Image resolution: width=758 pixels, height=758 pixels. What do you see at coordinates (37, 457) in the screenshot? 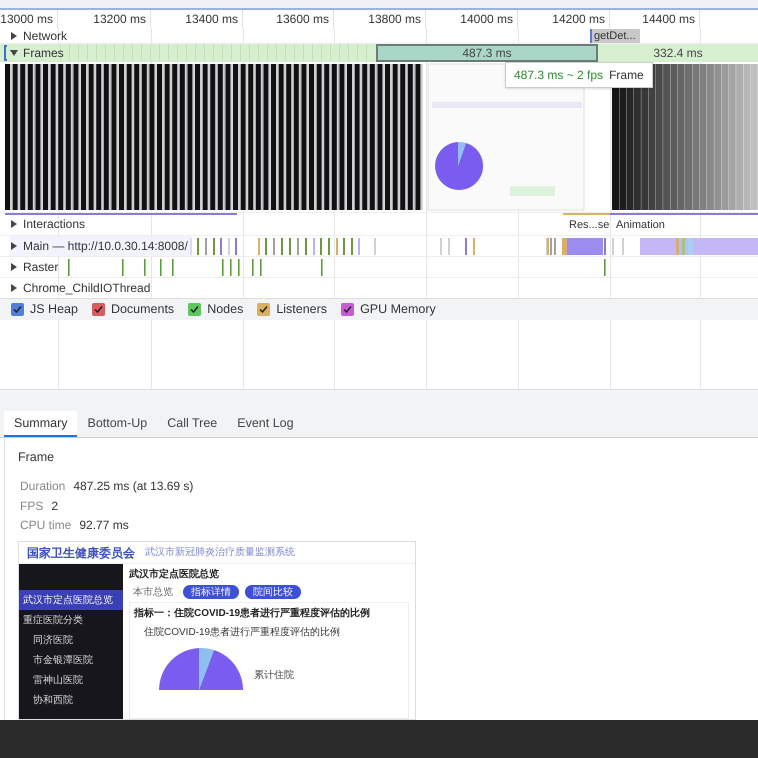
I see `summary-title: Frame` at bounding box center [37, 457].